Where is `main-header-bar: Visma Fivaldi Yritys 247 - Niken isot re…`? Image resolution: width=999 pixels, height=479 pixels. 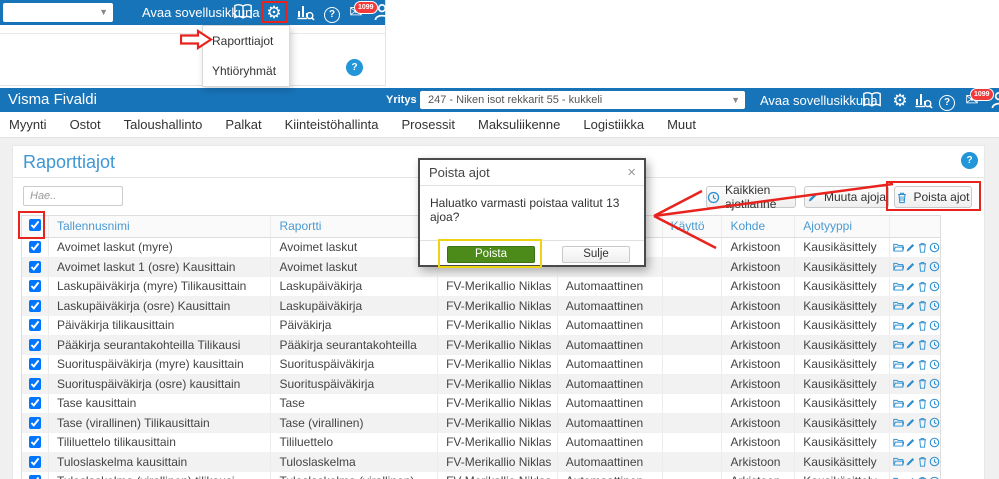 main-header-bar: Visma Fivaldi Yritys 247 - Niken isot re… is located at coordinates (499, 100).